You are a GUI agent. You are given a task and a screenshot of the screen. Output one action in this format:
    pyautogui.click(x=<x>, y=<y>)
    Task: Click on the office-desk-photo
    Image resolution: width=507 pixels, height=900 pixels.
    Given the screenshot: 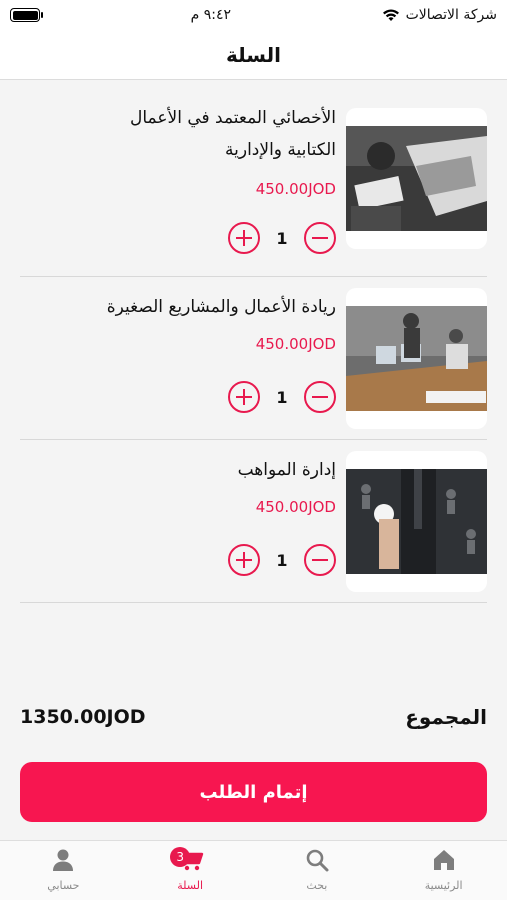 What is the action you would take?
    pyautogui.click(x=416, y=178)
    